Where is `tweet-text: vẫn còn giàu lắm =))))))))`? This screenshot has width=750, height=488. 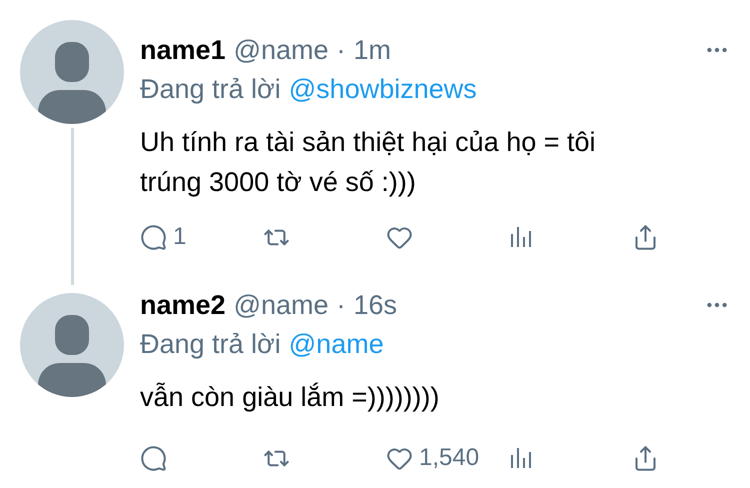
tweet-text: vẫn còn giàu lắm =)))))))) is located at coordinates (290, 397).